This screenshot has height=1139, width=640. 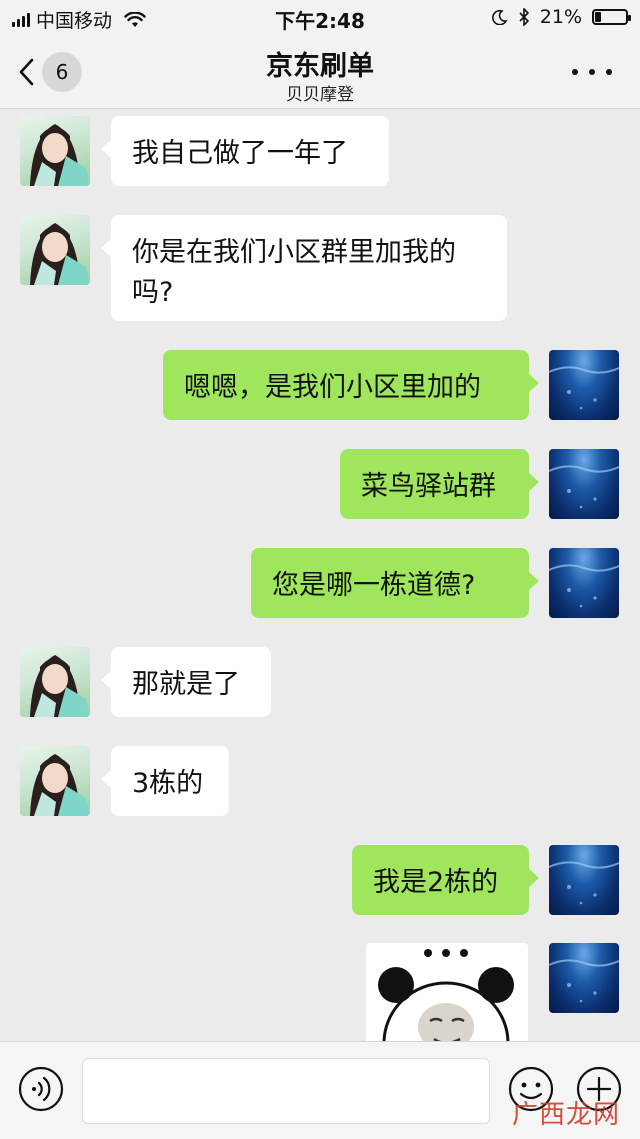 I want to click on status-right: 21%, so click(x=561, y=17).